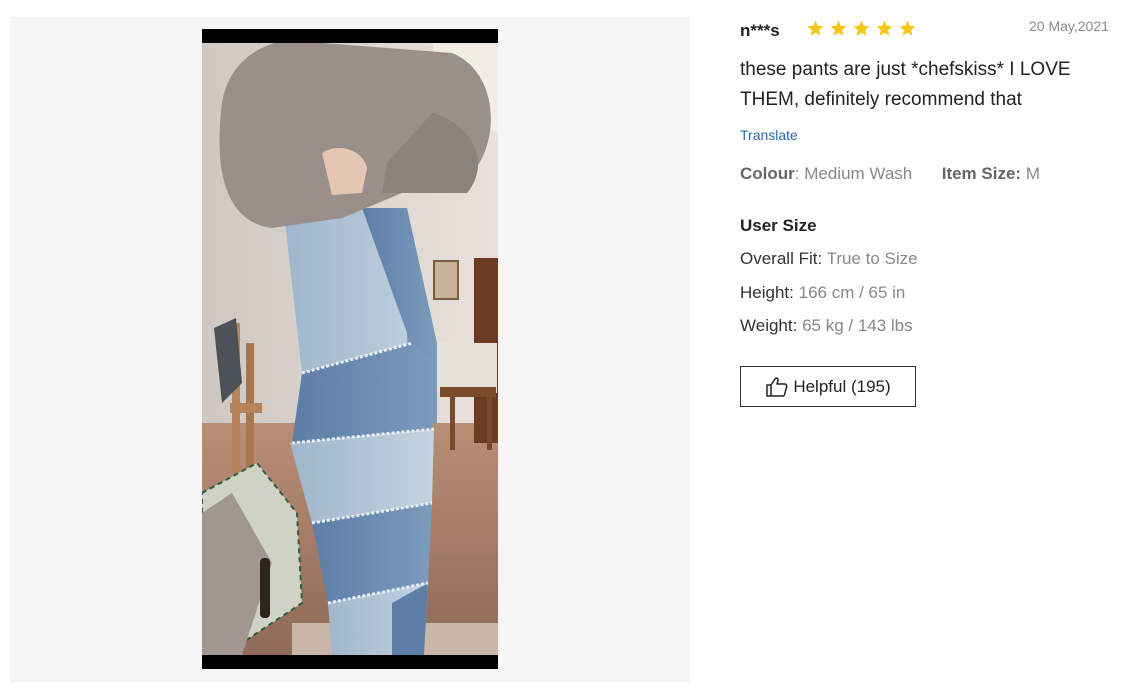 The image size is (1122, 696). What do you see at coordinates (981, 173) in the screenshot?
I see `item-size-label: Item Size:` at bounding box center [981, 173].